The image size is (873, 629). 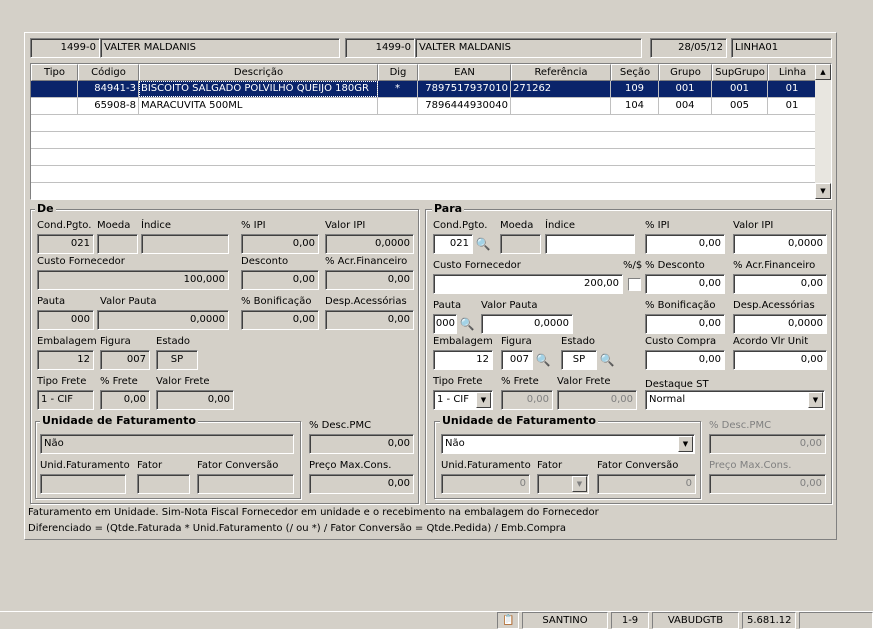 I want to click on de-label-tipo-frete: Tipo Frete, so click(x=62, y=381).